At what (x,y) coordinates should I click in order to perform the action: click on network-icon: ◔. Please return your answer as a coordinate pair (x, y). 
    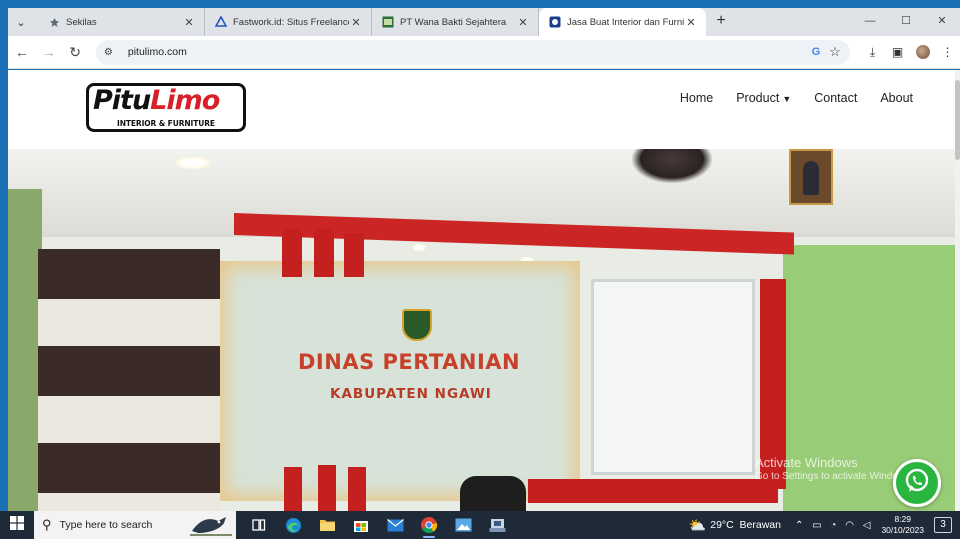
    Looking at the image, I should click on (834, 525).